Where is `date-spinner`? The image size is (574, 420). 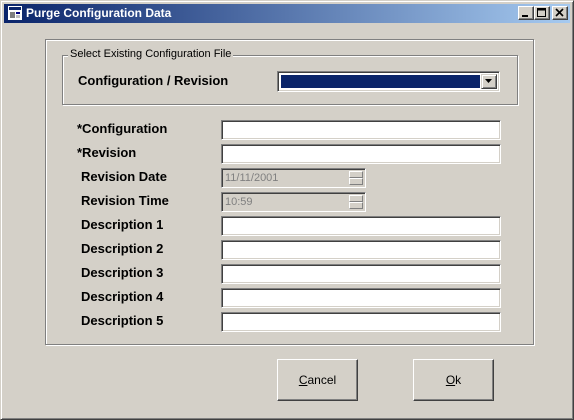 date-spinner is located at coordinates (356, 178).